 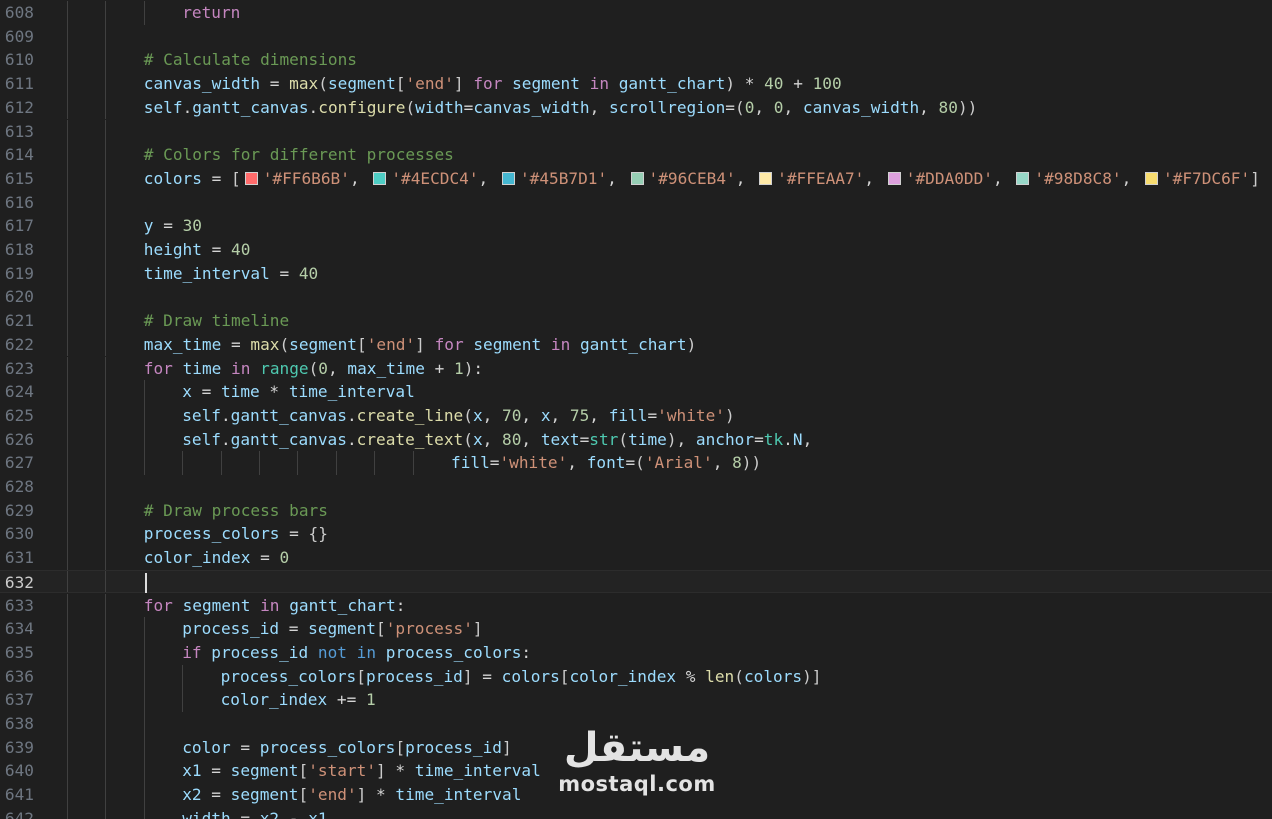 What do you see at coordinates (563, 178) in the screenshot?
I see `code-token: '#45B7D1'` at bounding box center [563, 178].